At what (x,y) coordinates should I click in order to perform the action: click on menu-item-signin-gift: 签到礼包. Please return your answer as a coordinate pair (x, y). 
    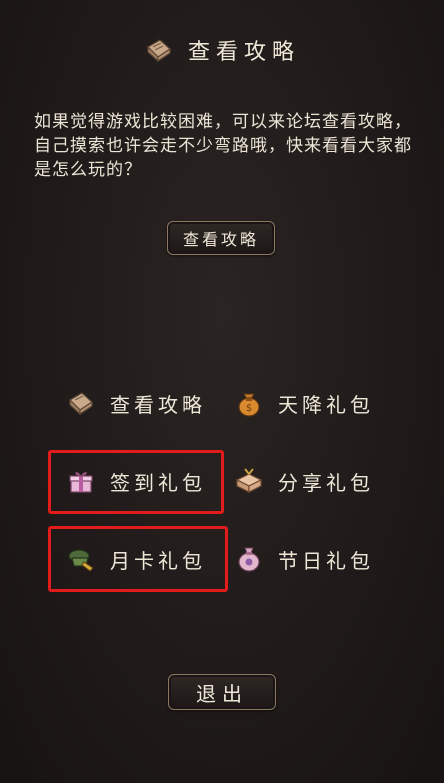
    Looking at the image, I should click on (136, 481).